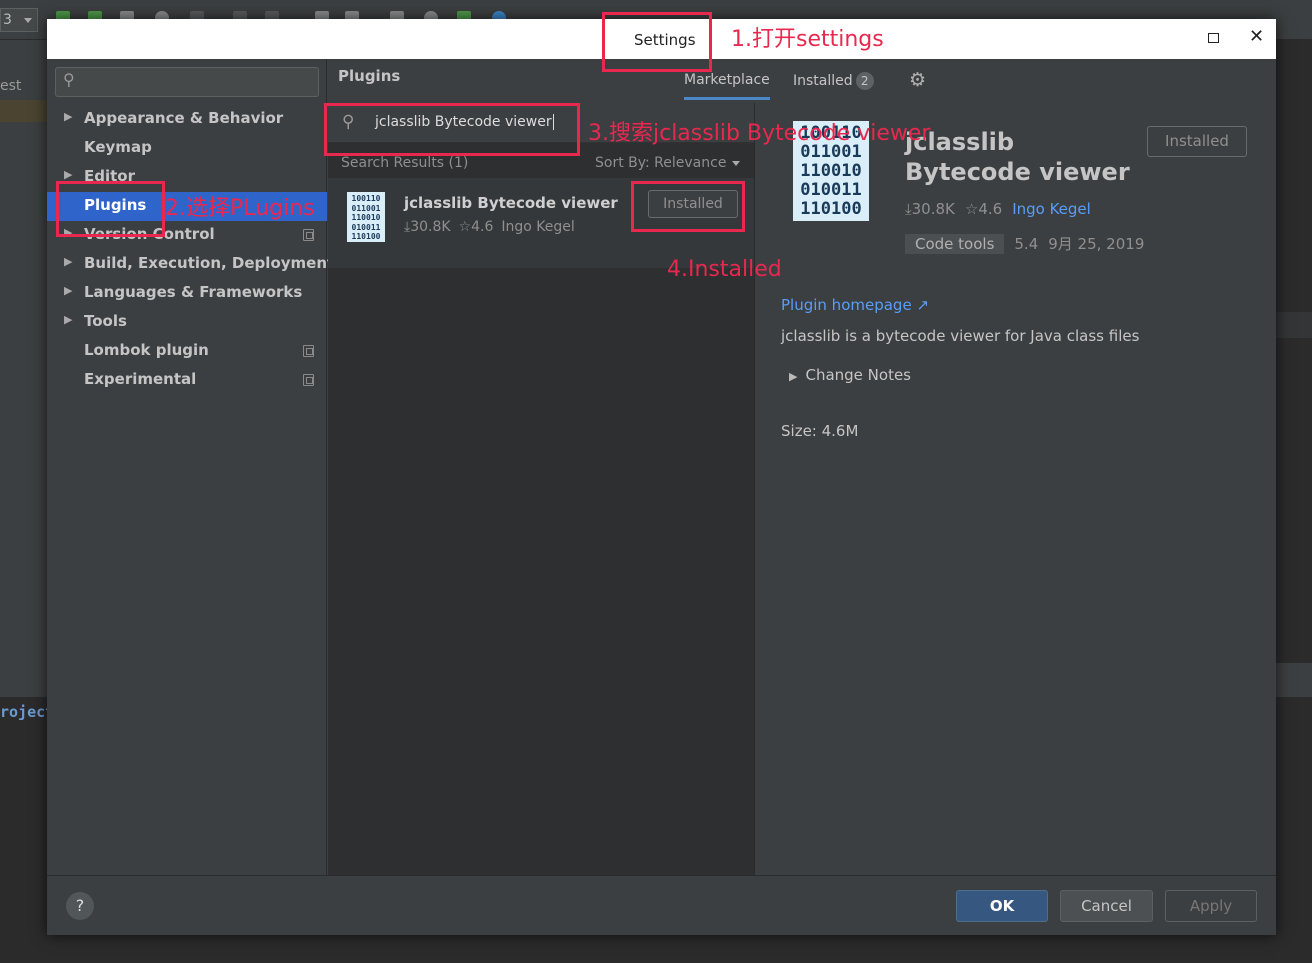 This screenshot has height=963, width=1312. I want to click on plugin-version: 5.4, so click(1026, 244).